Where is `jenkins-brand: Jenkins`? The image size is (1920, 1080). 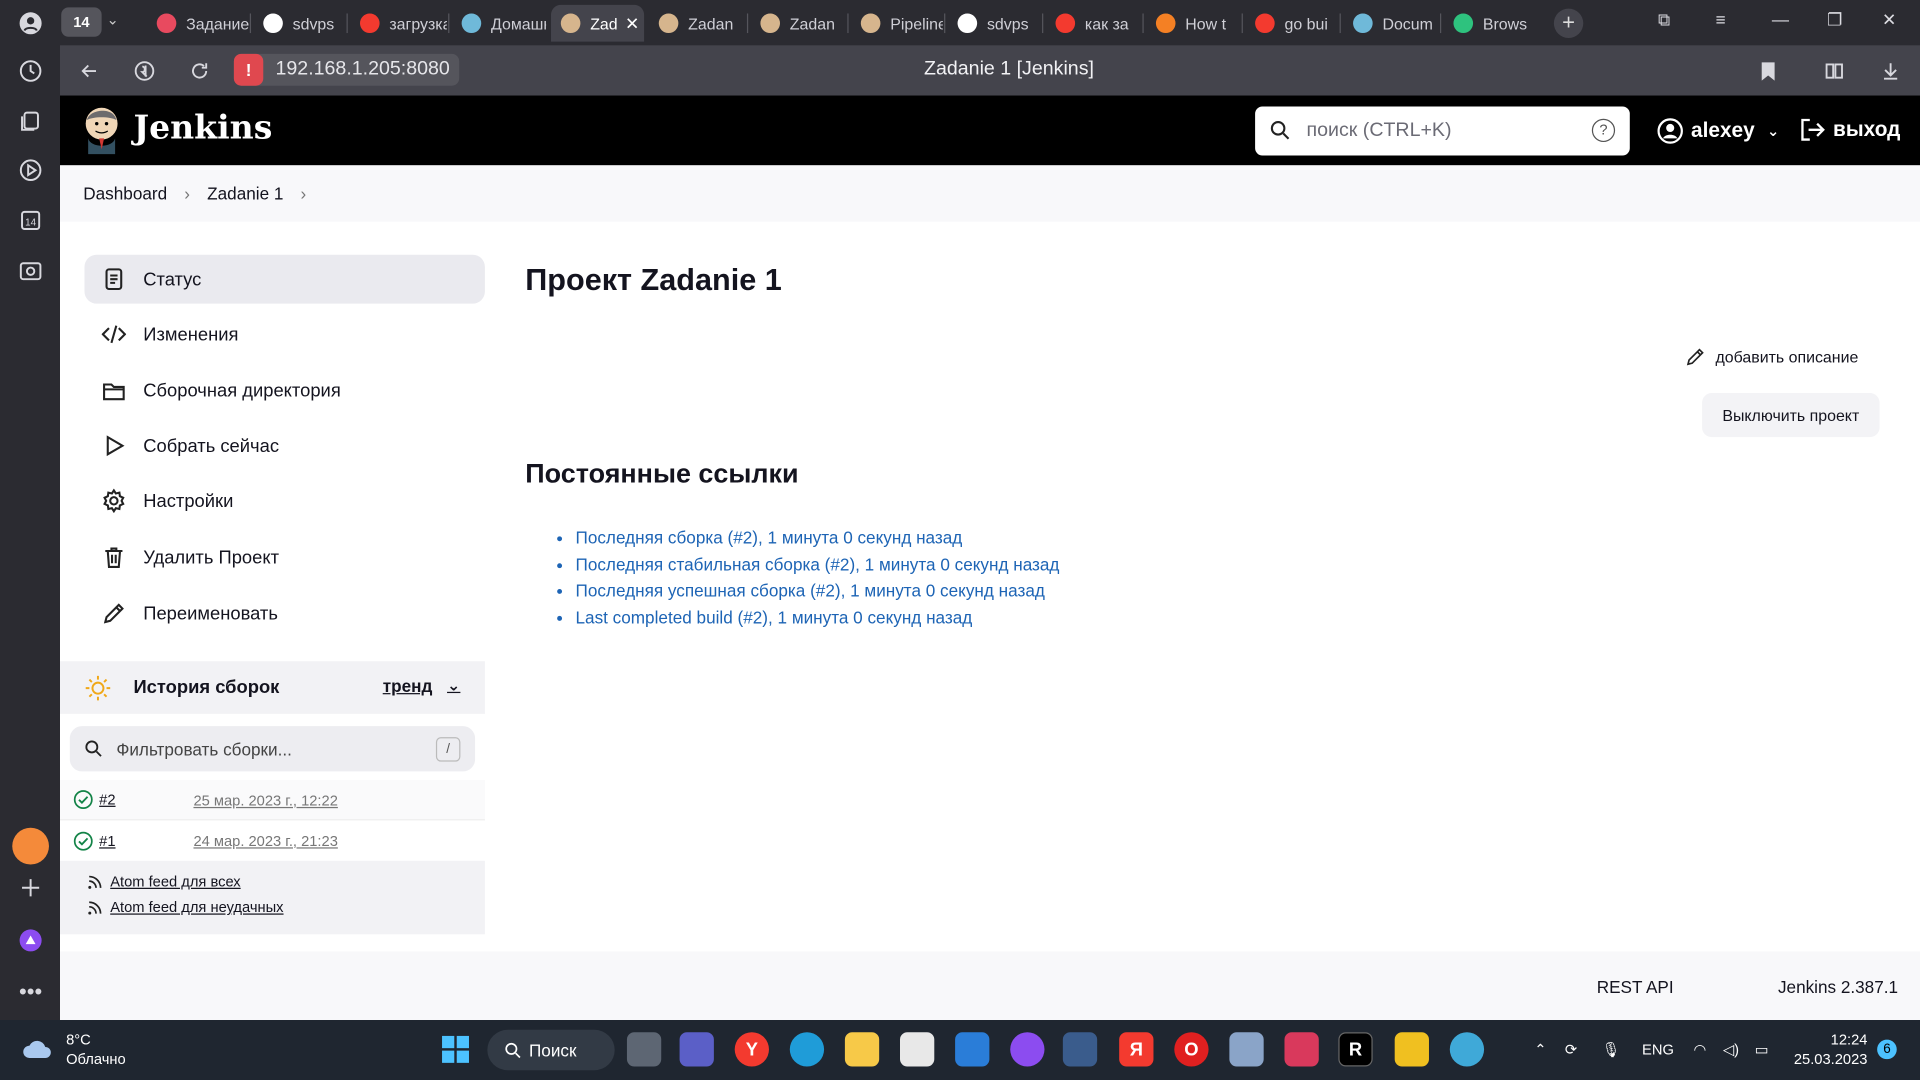
jenkins-brand: Jenkins is located at coordinates (202, 128).